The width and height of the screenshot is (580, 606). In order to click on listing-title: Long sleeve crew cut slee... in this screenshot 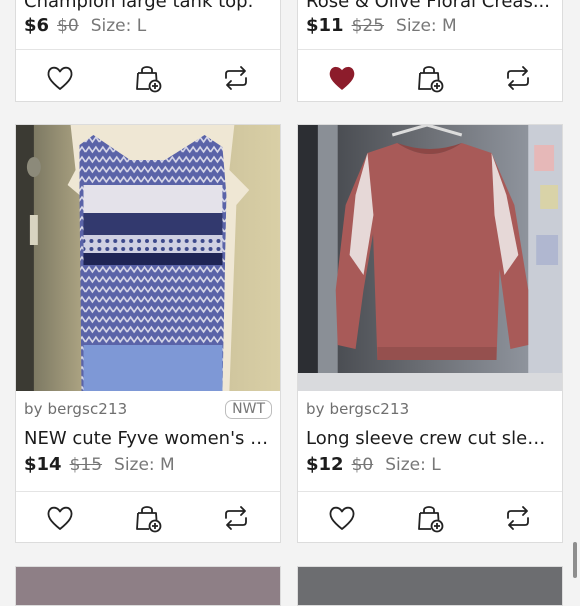, I will do `click(430, 438)`.